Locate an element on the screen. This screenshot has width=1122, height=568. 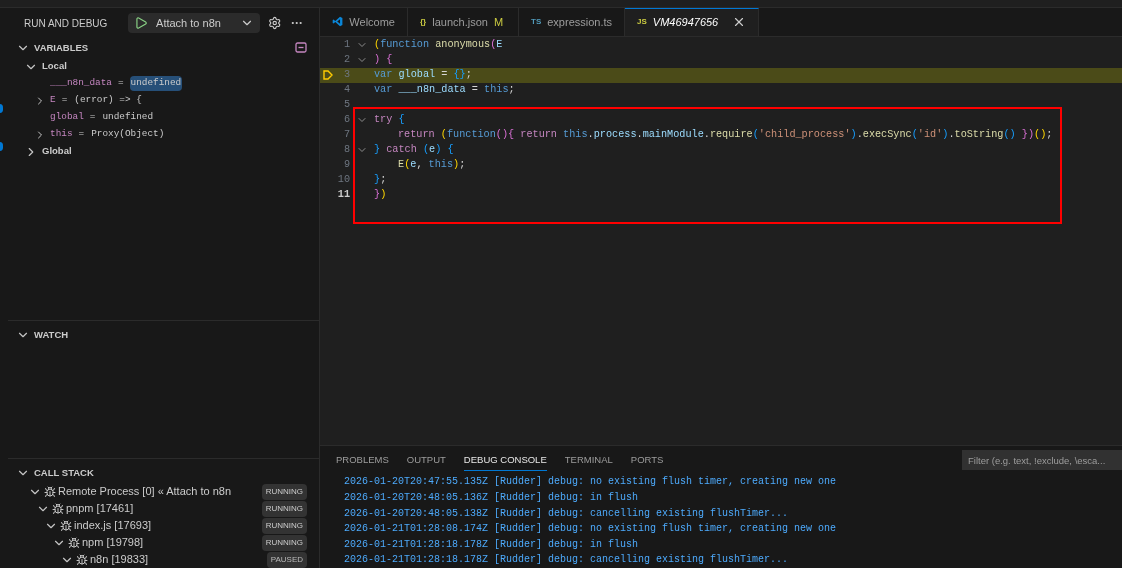
section-title: VARIABLES is located at coordinates (61, 48).